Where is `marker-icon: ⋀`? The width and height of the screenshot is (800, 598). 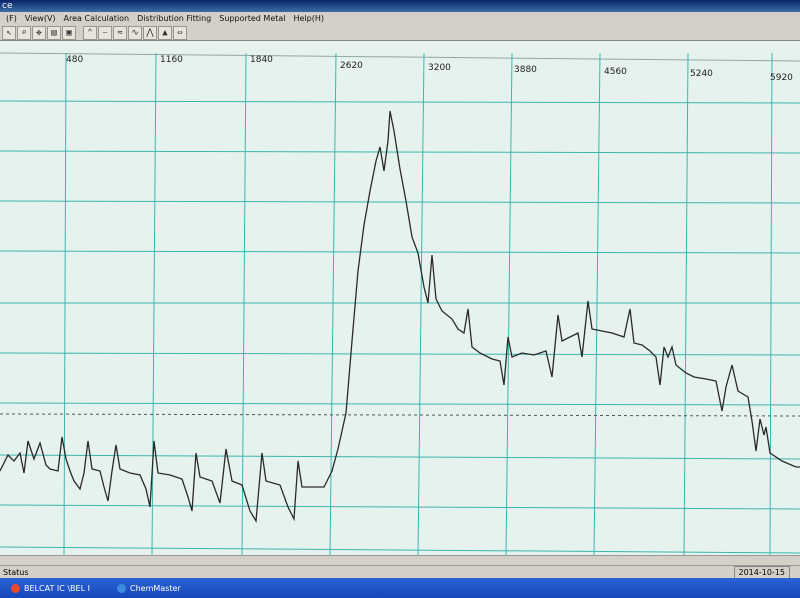
marker-icon: ⋀ is located at coordinates (150, 32).